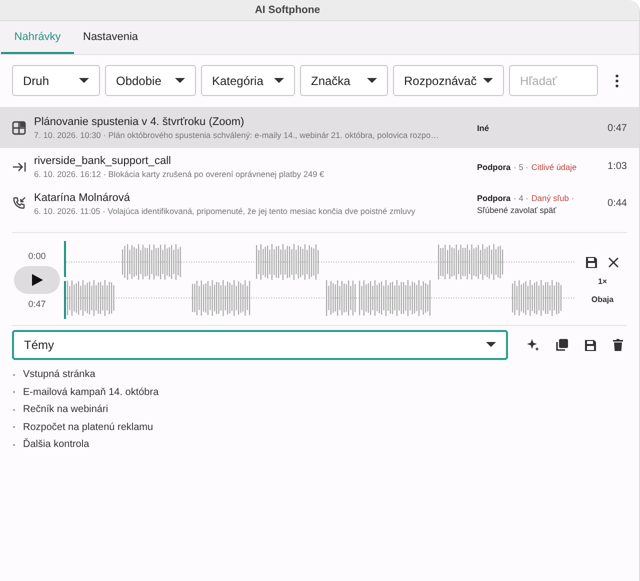 The width and height of the screenshot is (640, 581). Describe the element at coordinates (287, 10) in the screenshot. I see `window-title: AI Softphone` at that location.